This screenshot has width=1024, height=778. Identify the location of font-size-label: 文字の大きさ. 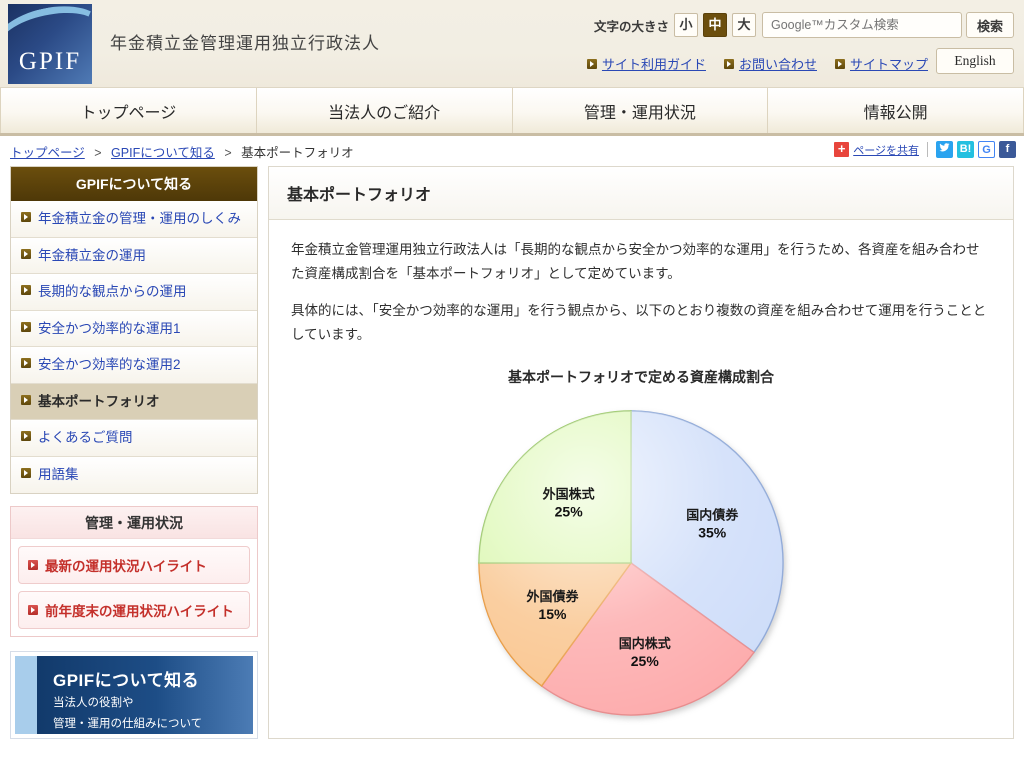
(631, 26).